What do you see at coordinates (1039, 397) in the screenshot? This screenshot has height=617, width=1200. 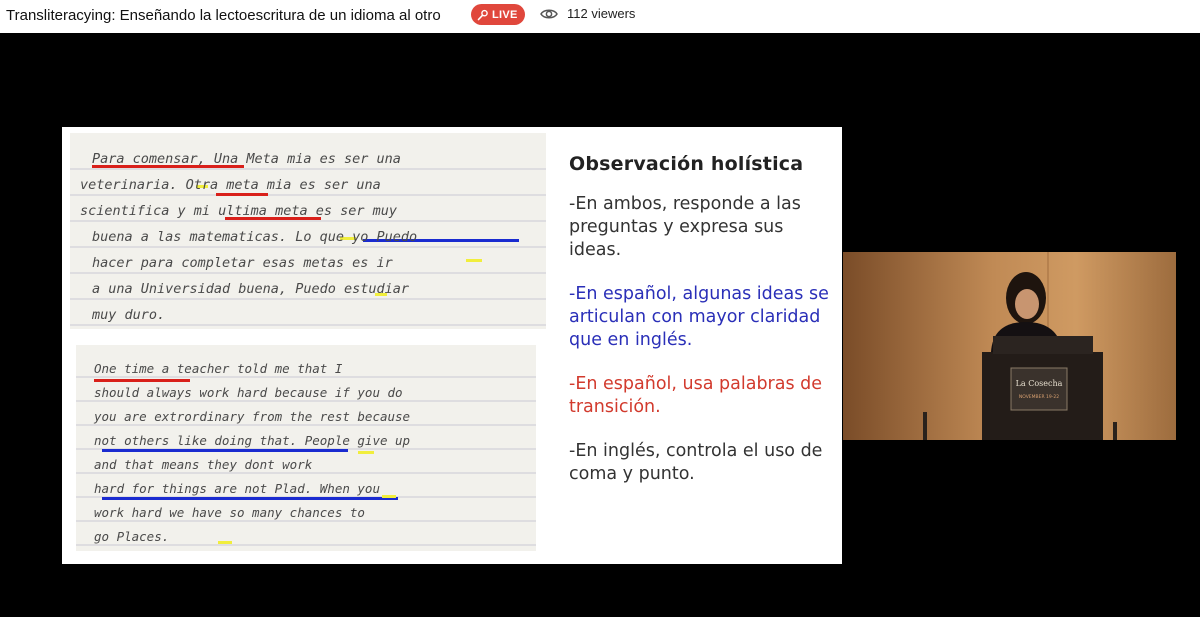 I see `podium-logo-subtext: NOVEMBER 19-22` at bounding box center [1039, 397].